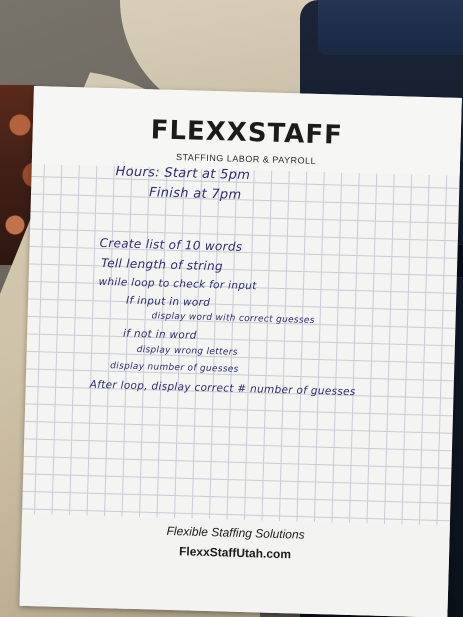  What do you see at coordinates (233, 318) in the screenshot?
I see `handwritten-line: display word with correct guesses` at bounding box center [233, 318].